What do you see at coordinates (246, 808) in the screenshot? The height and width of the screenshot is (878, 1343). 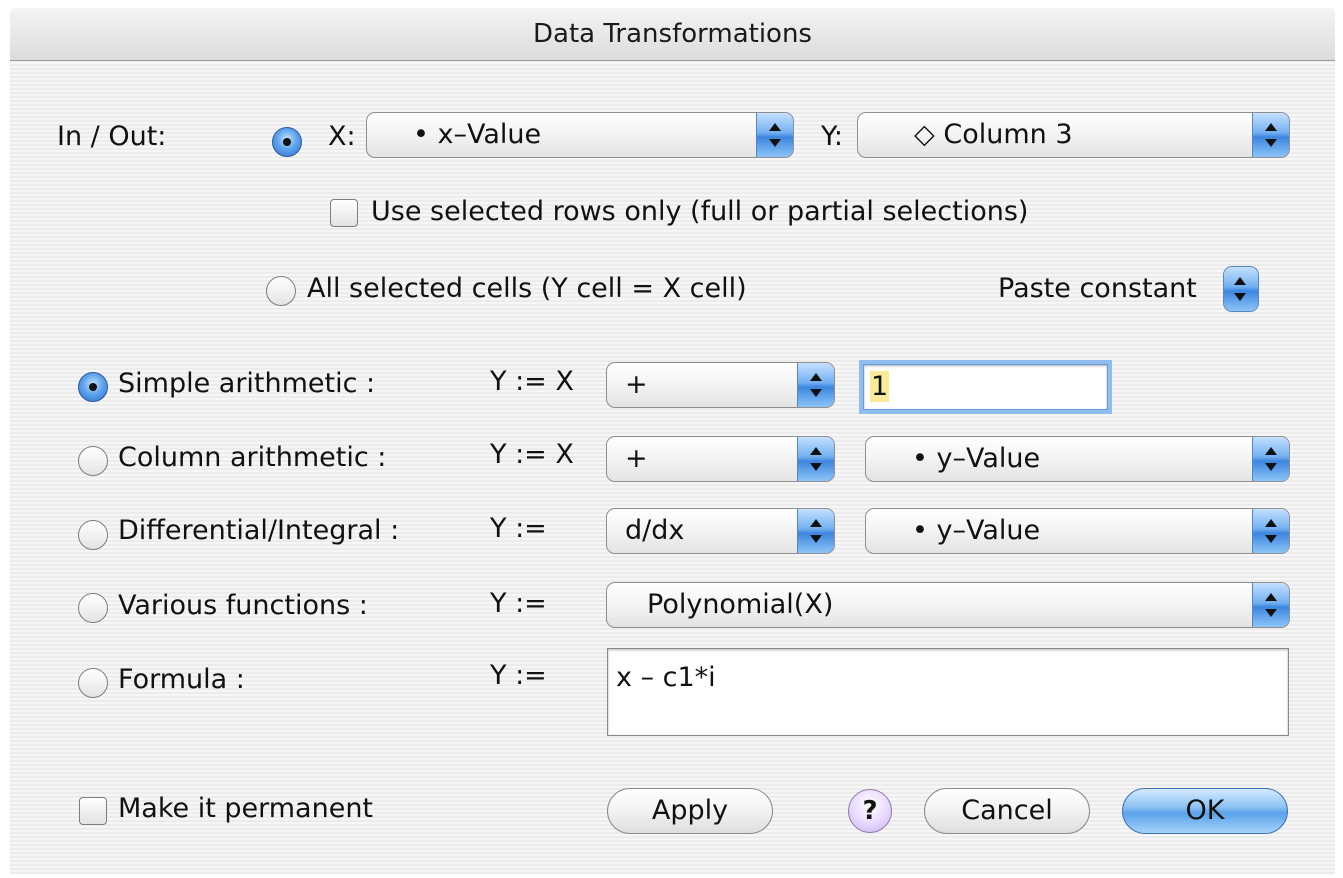 I see `make-permanent-label: Make it permanent` at bounding box center [246, 808].